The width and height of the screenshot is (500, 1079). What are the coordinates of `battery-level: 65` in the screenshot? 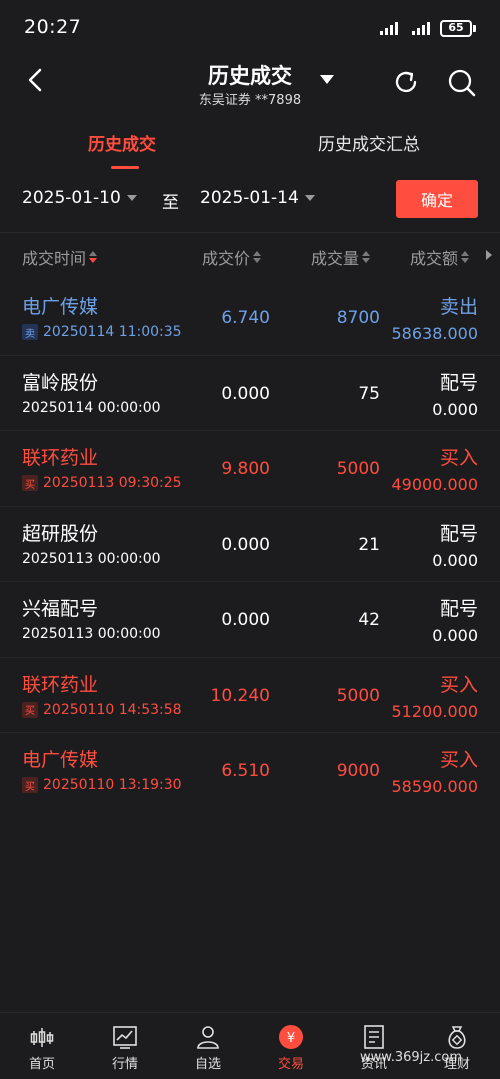 It's located at (456, 27).